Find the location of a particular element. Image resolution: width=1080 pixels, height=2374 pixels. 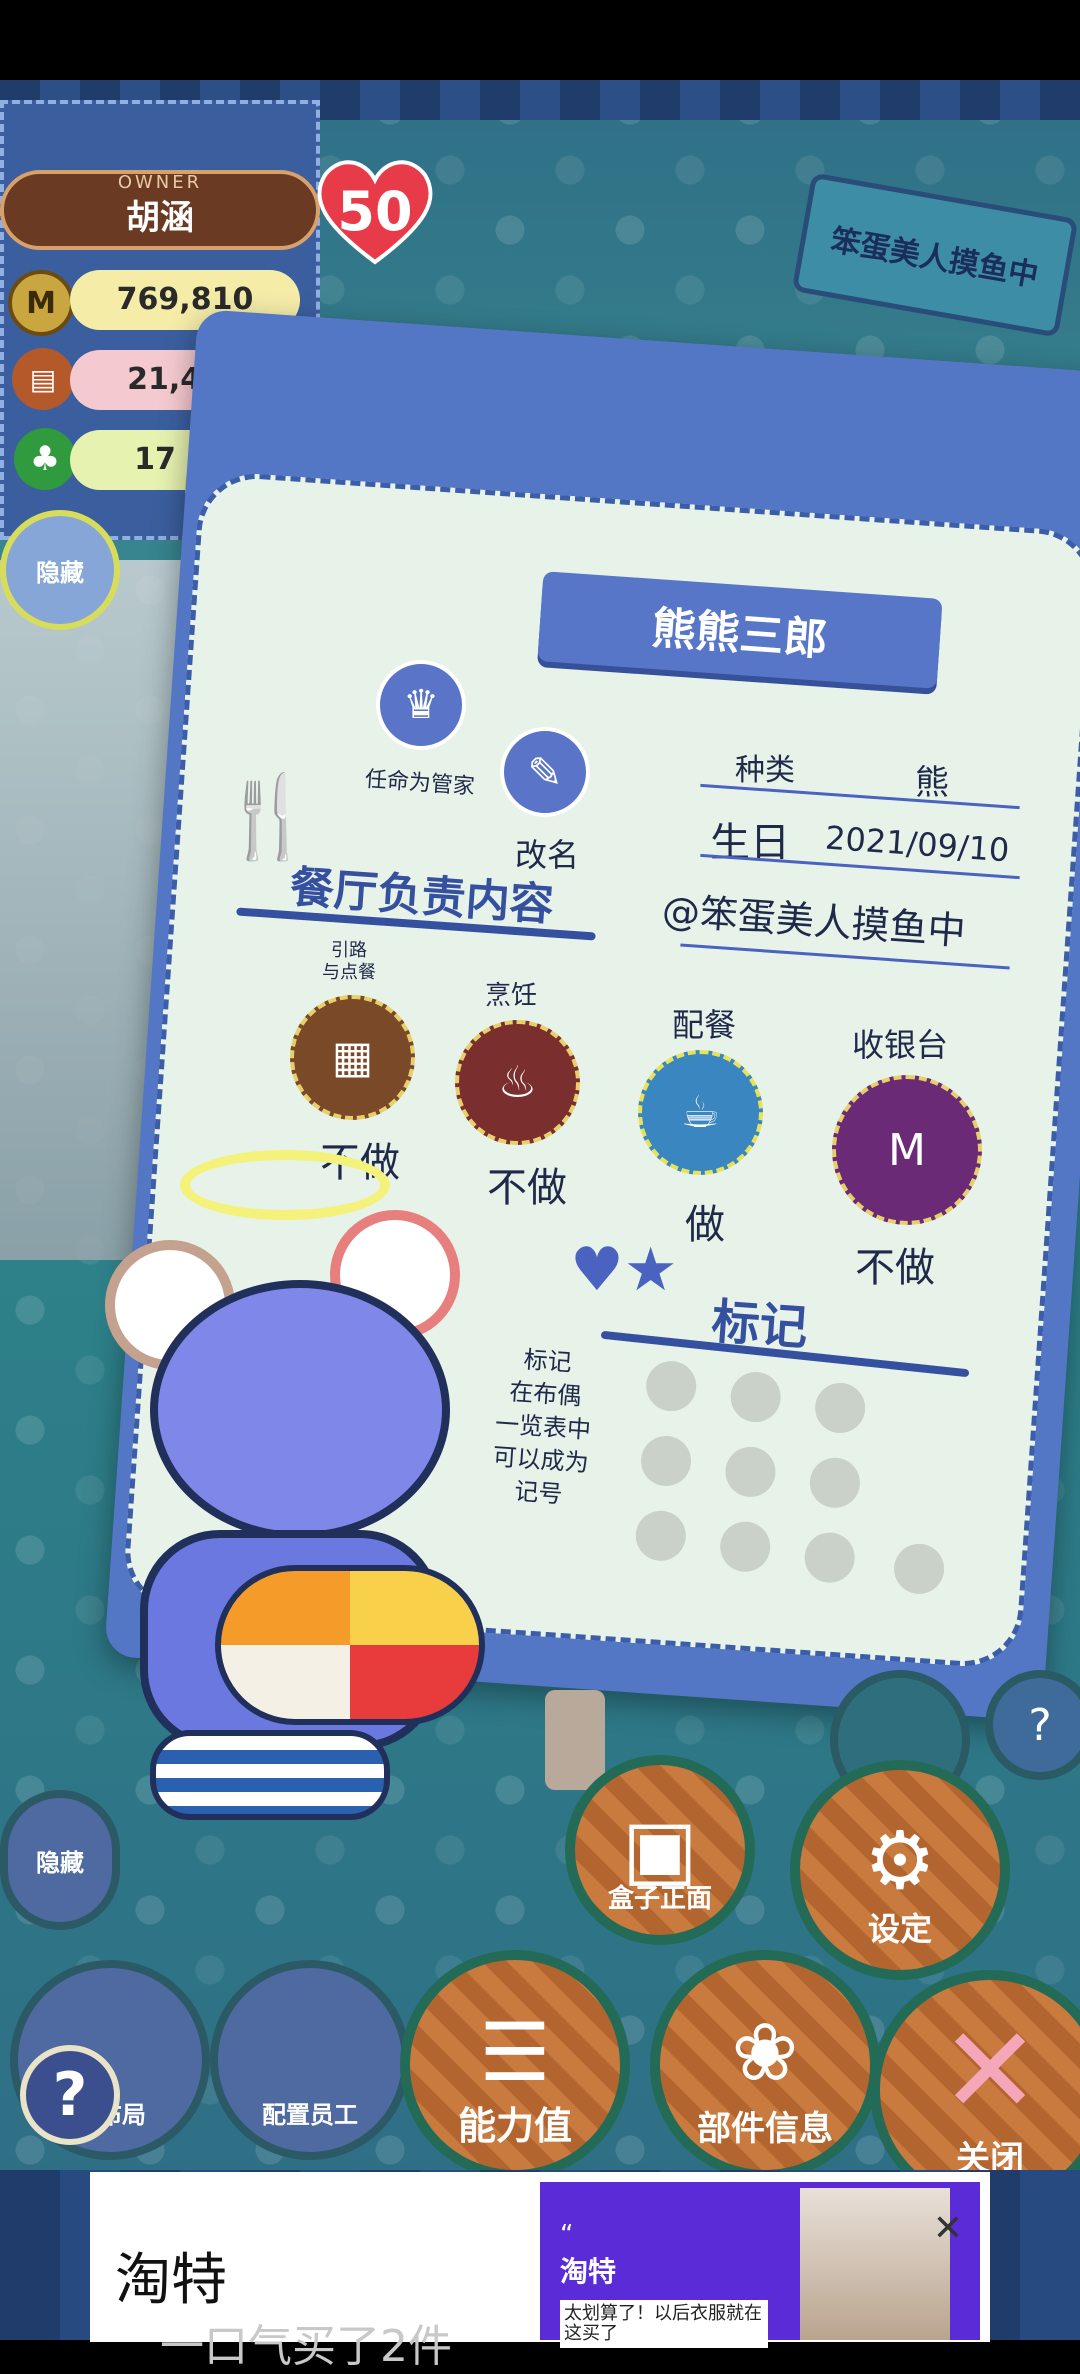

swim-ring is located at coordinates (350, 1645).